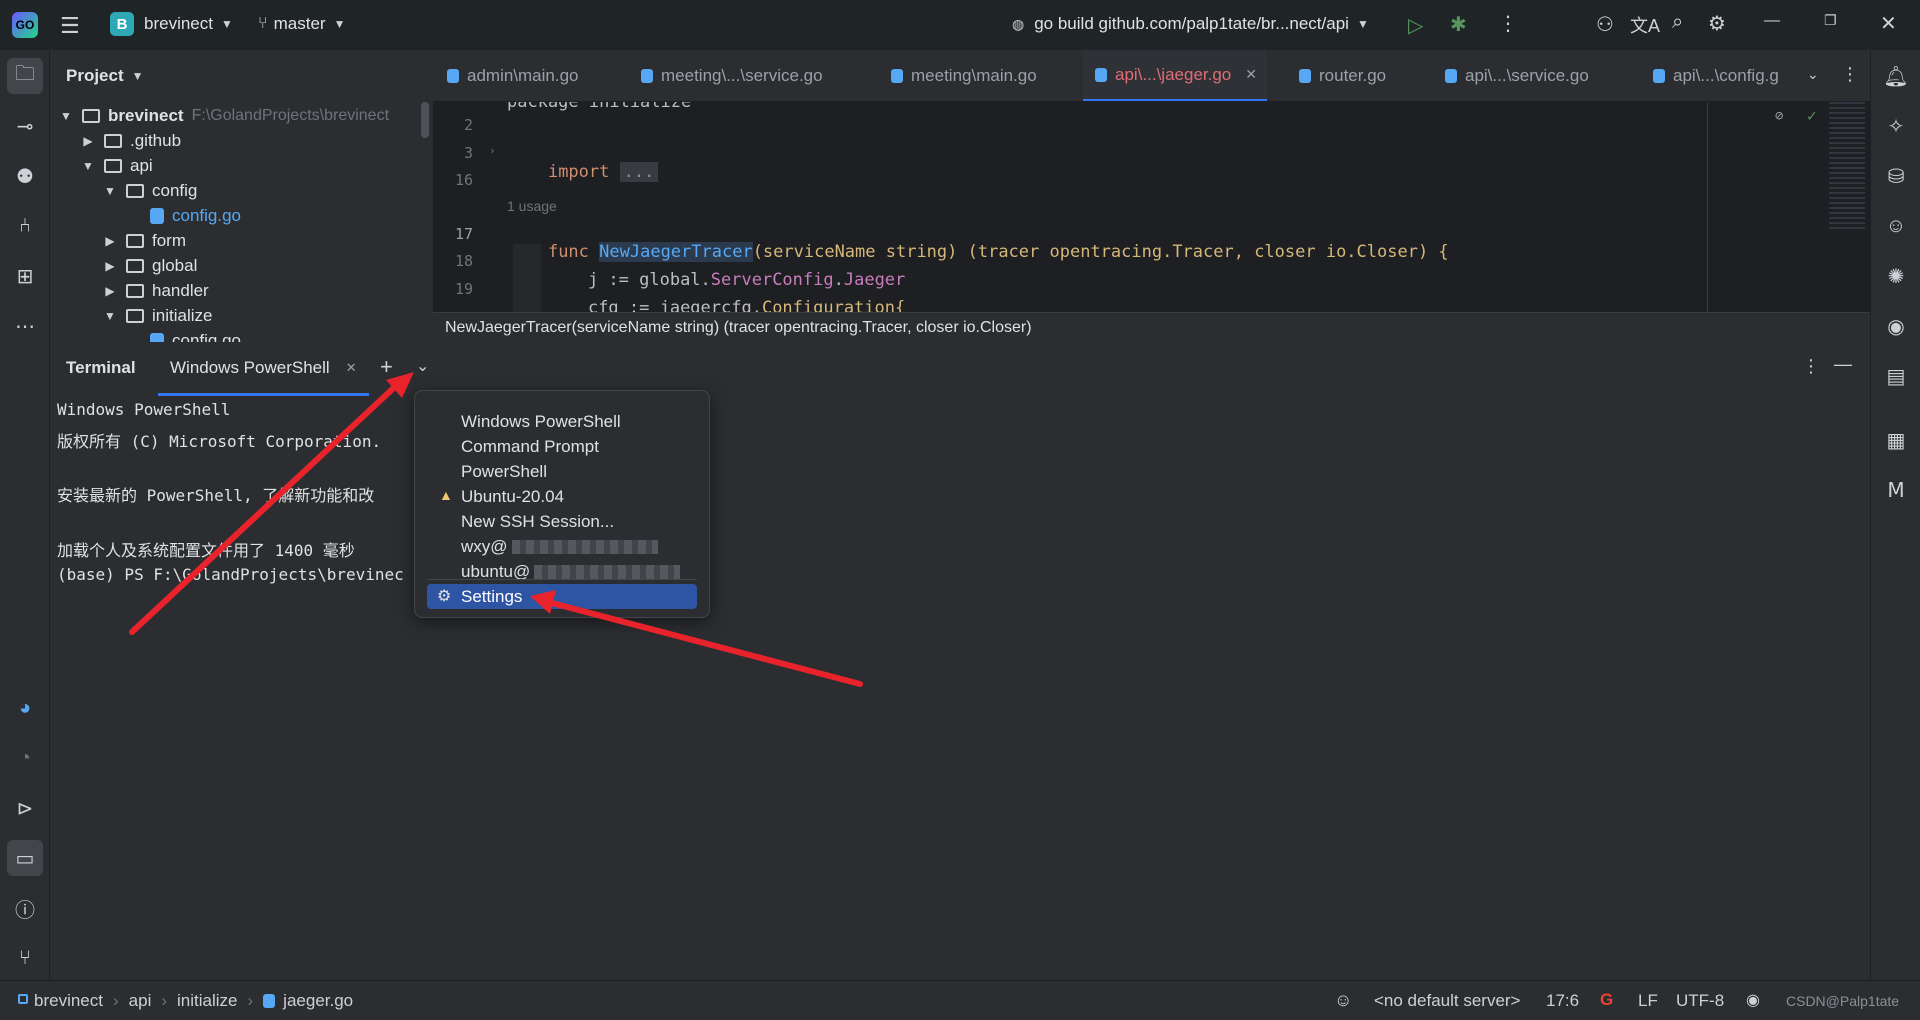  I want to click on tree-item-api: ▼ api, so click(116, 165).